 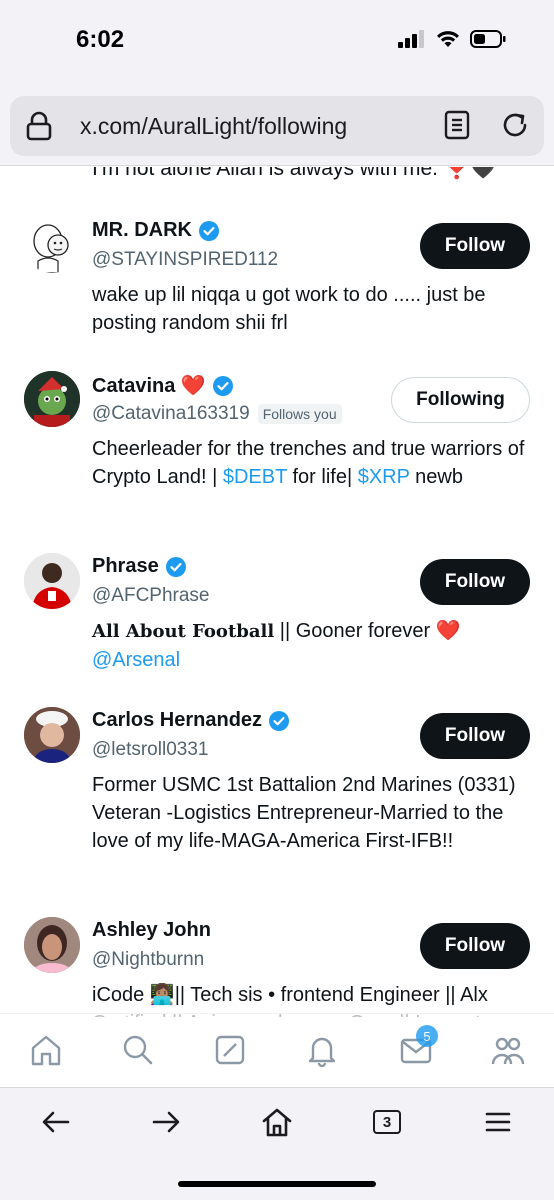 I want to click on handle-row: @AFCPhrase, so click(x=151, y=596).